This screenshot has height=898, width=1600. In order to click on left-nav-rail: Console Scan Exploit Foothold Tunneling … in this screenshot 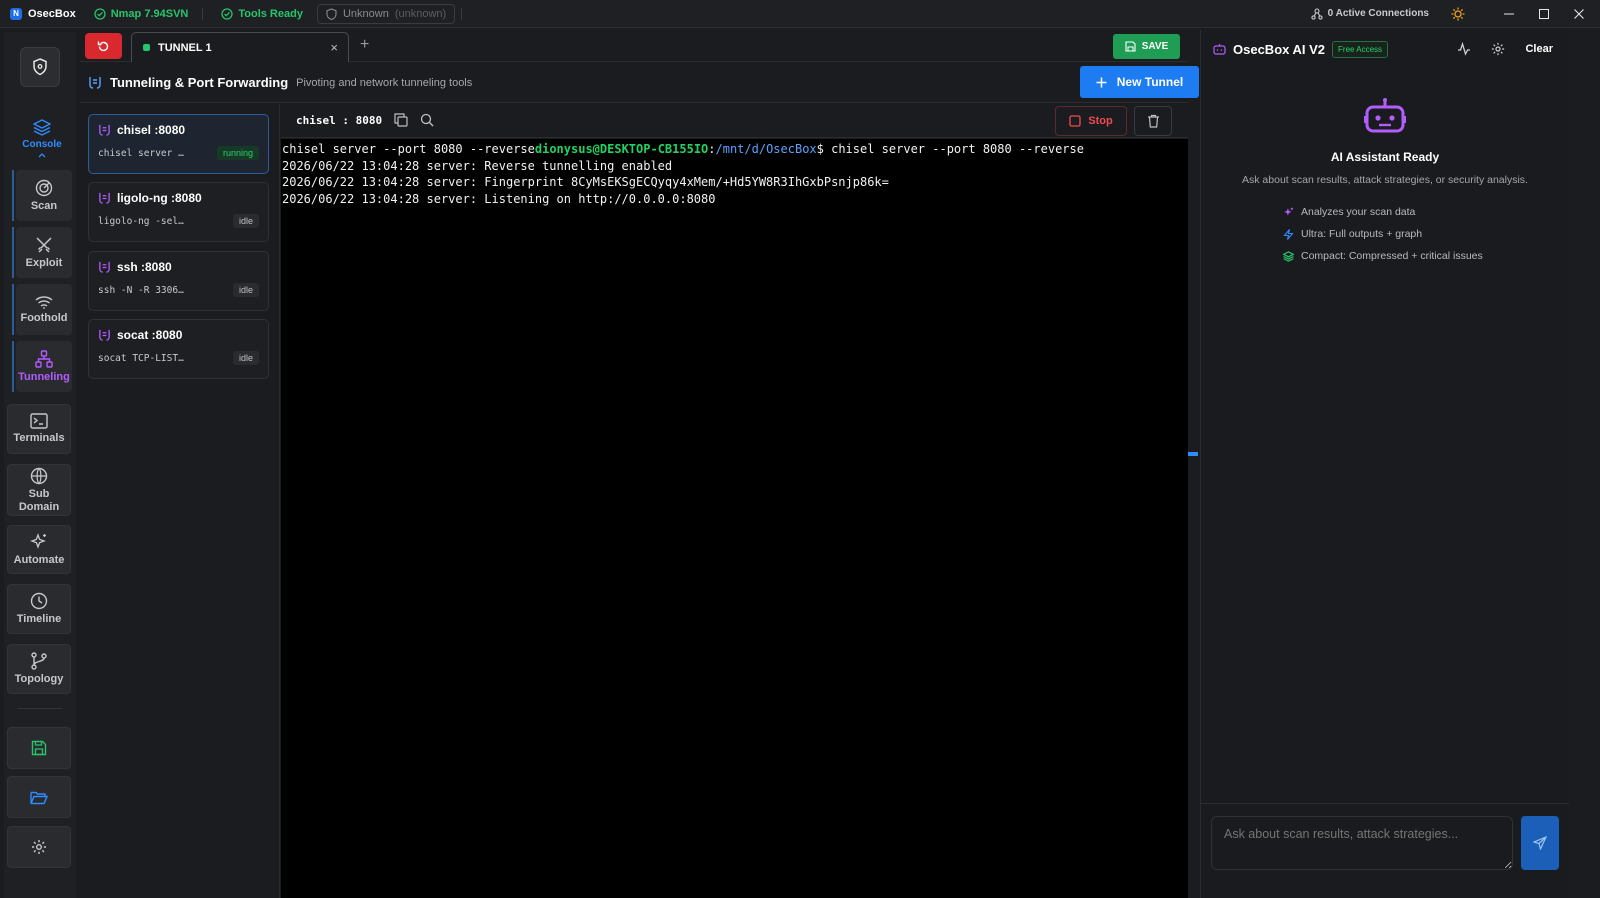, I will do `click(40, 465)`.